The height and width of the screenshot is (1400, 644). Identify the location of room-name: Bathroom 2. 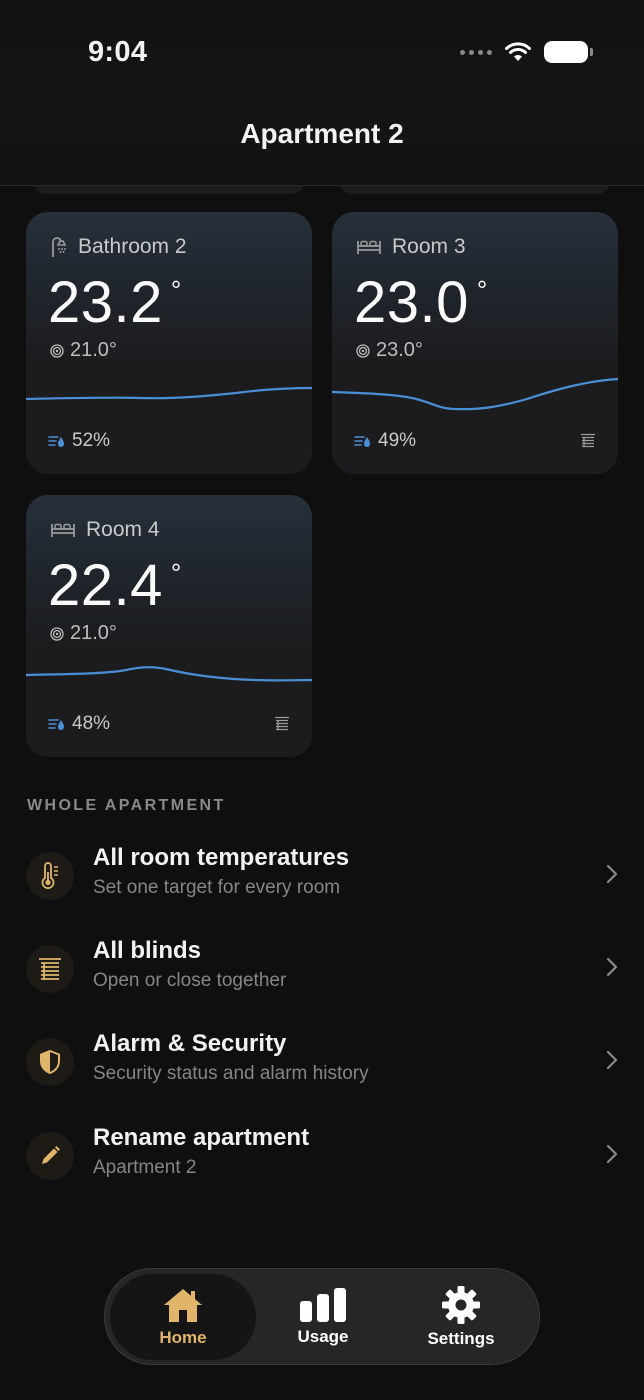
(132, 246).